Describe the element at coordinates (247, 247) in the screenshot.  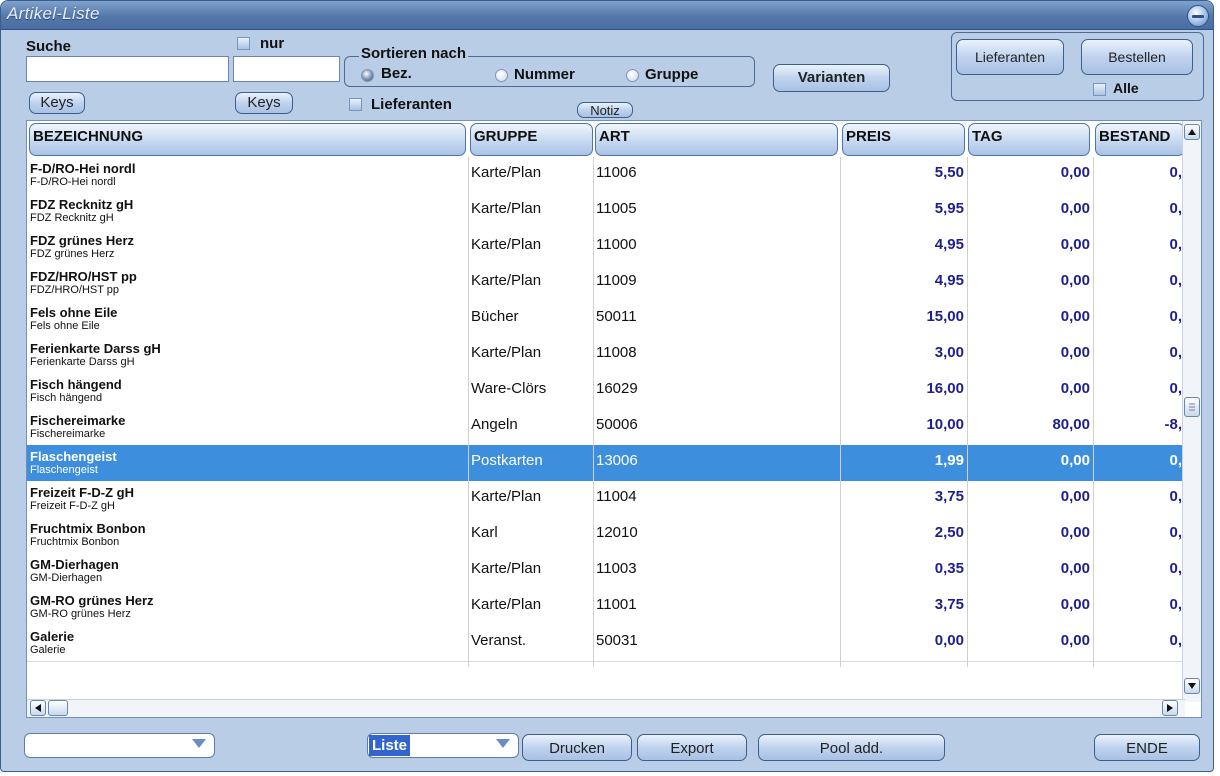
I see `cell-bezeichnung: FDZ grünes Herz FDZ grünes Herz` at that location.